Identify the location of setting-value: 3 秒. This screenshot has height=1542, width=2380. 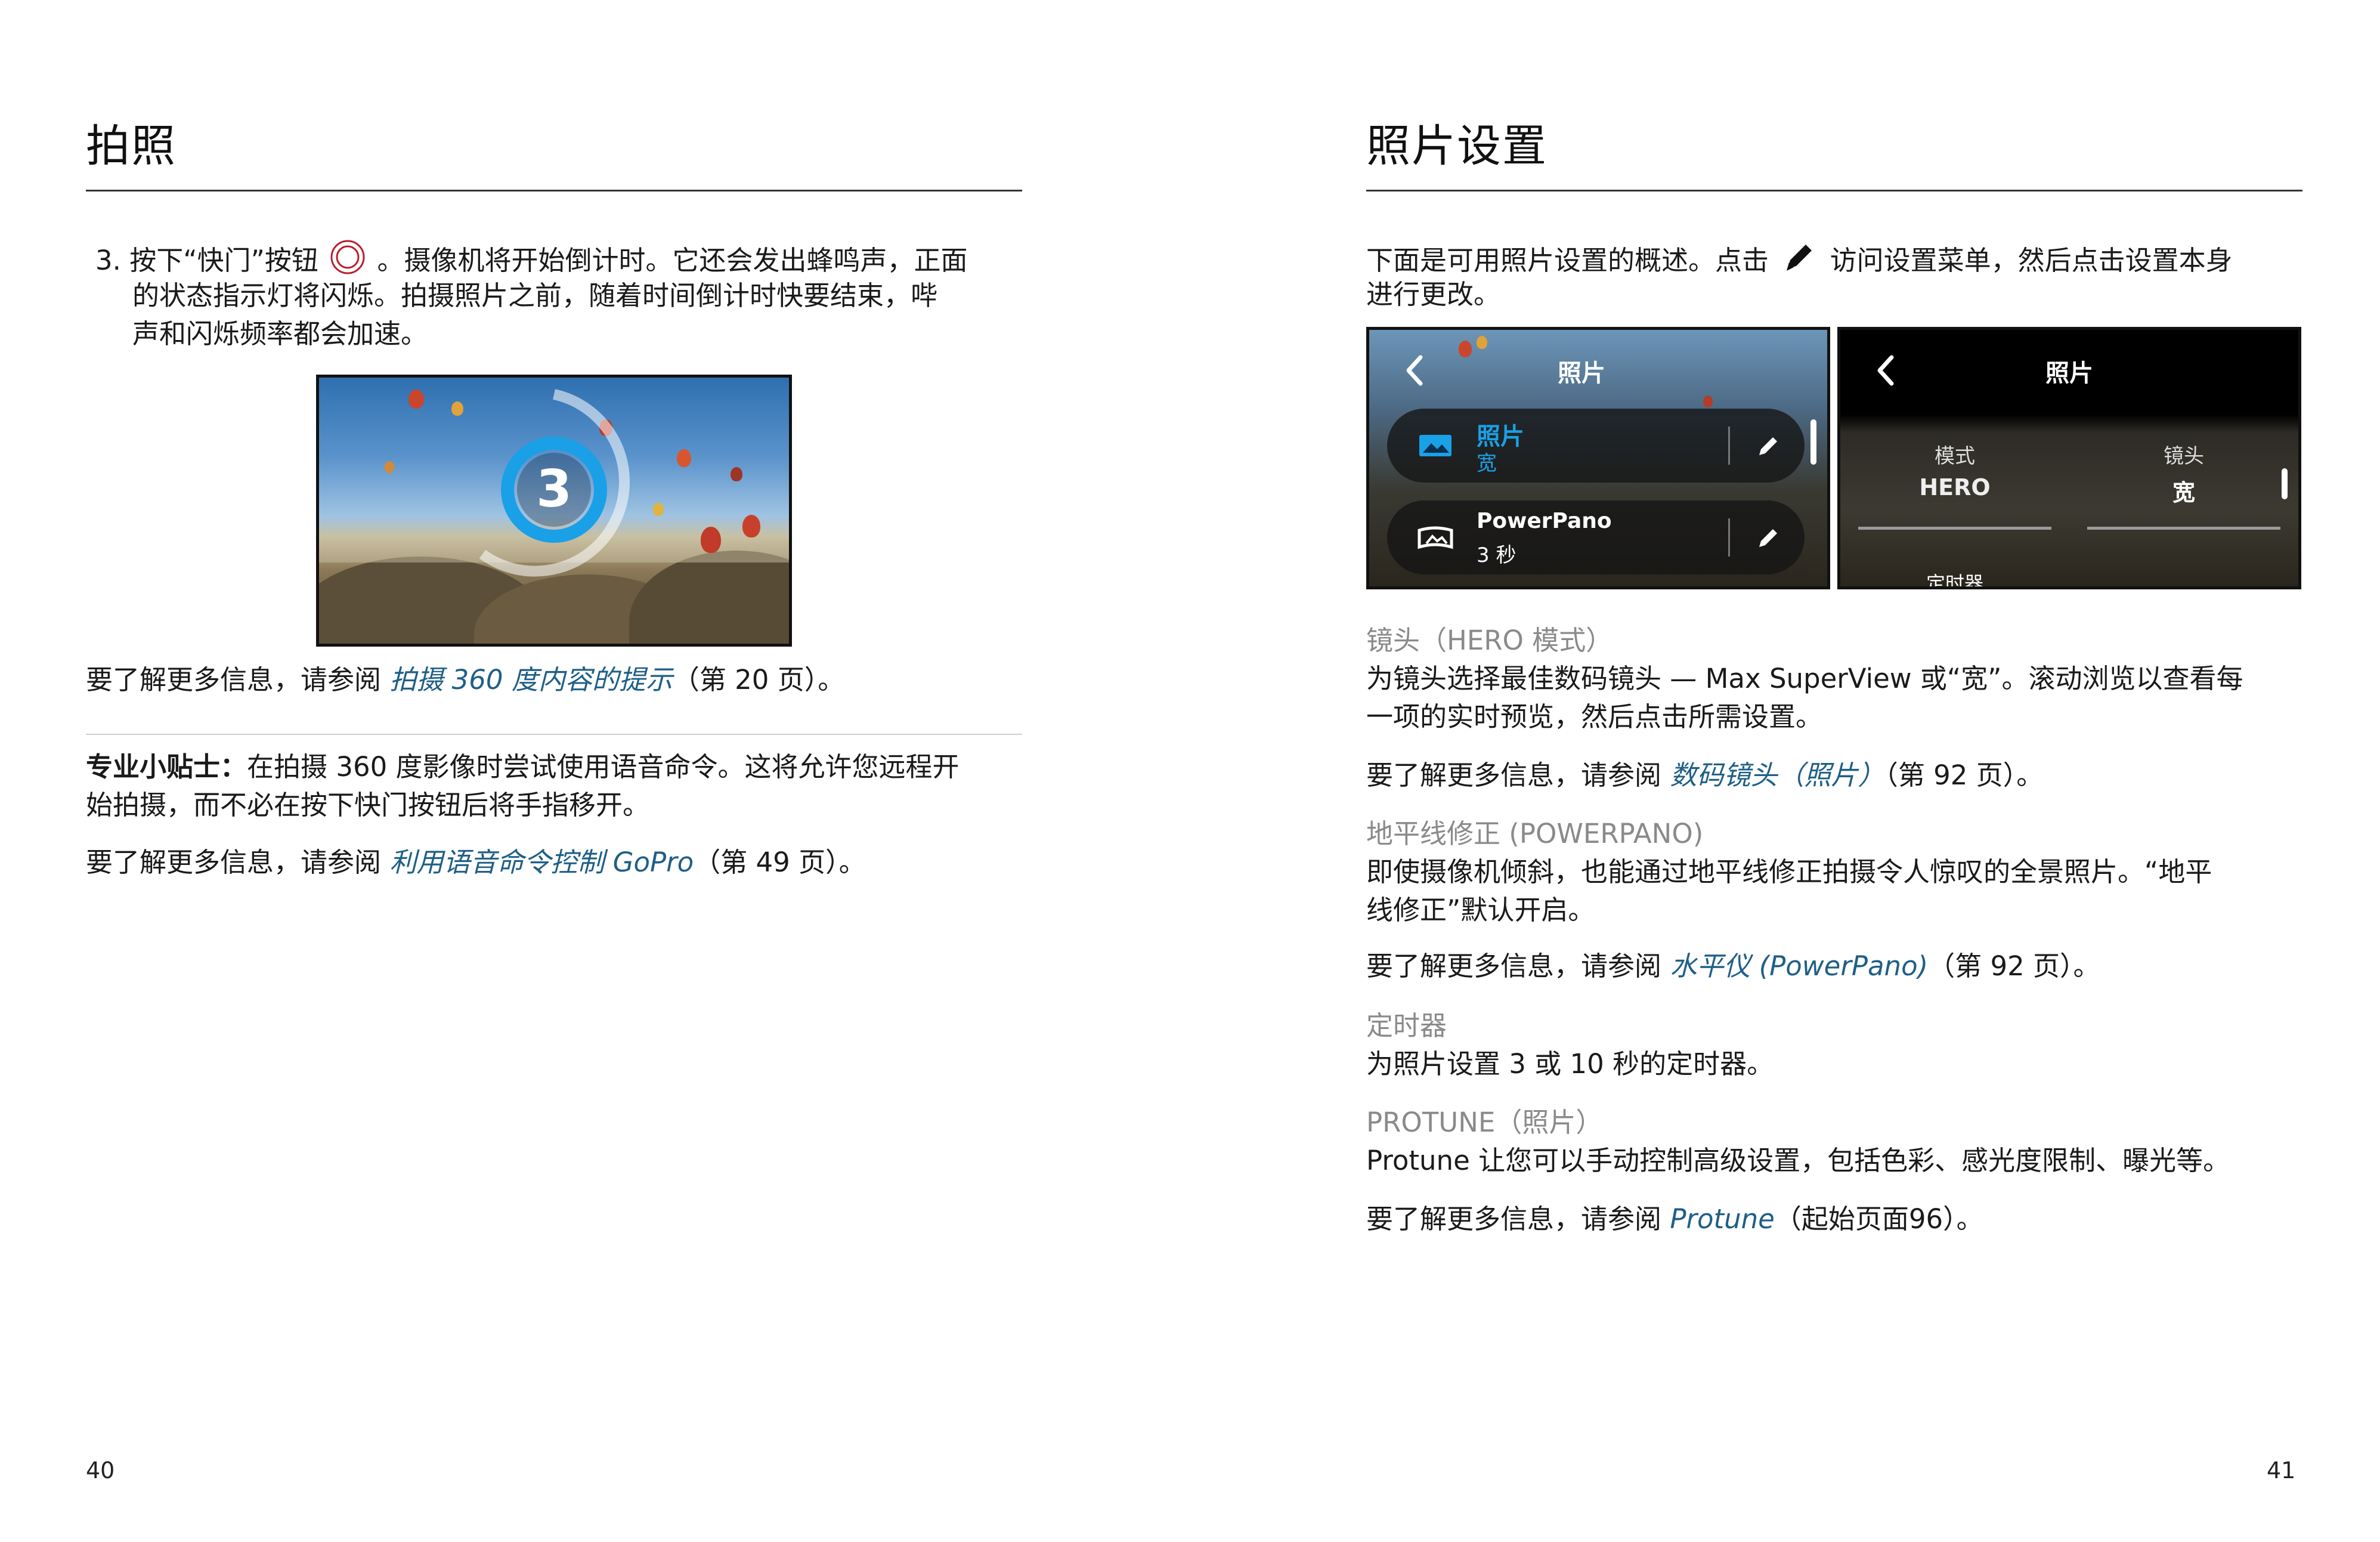
(1496, 555).